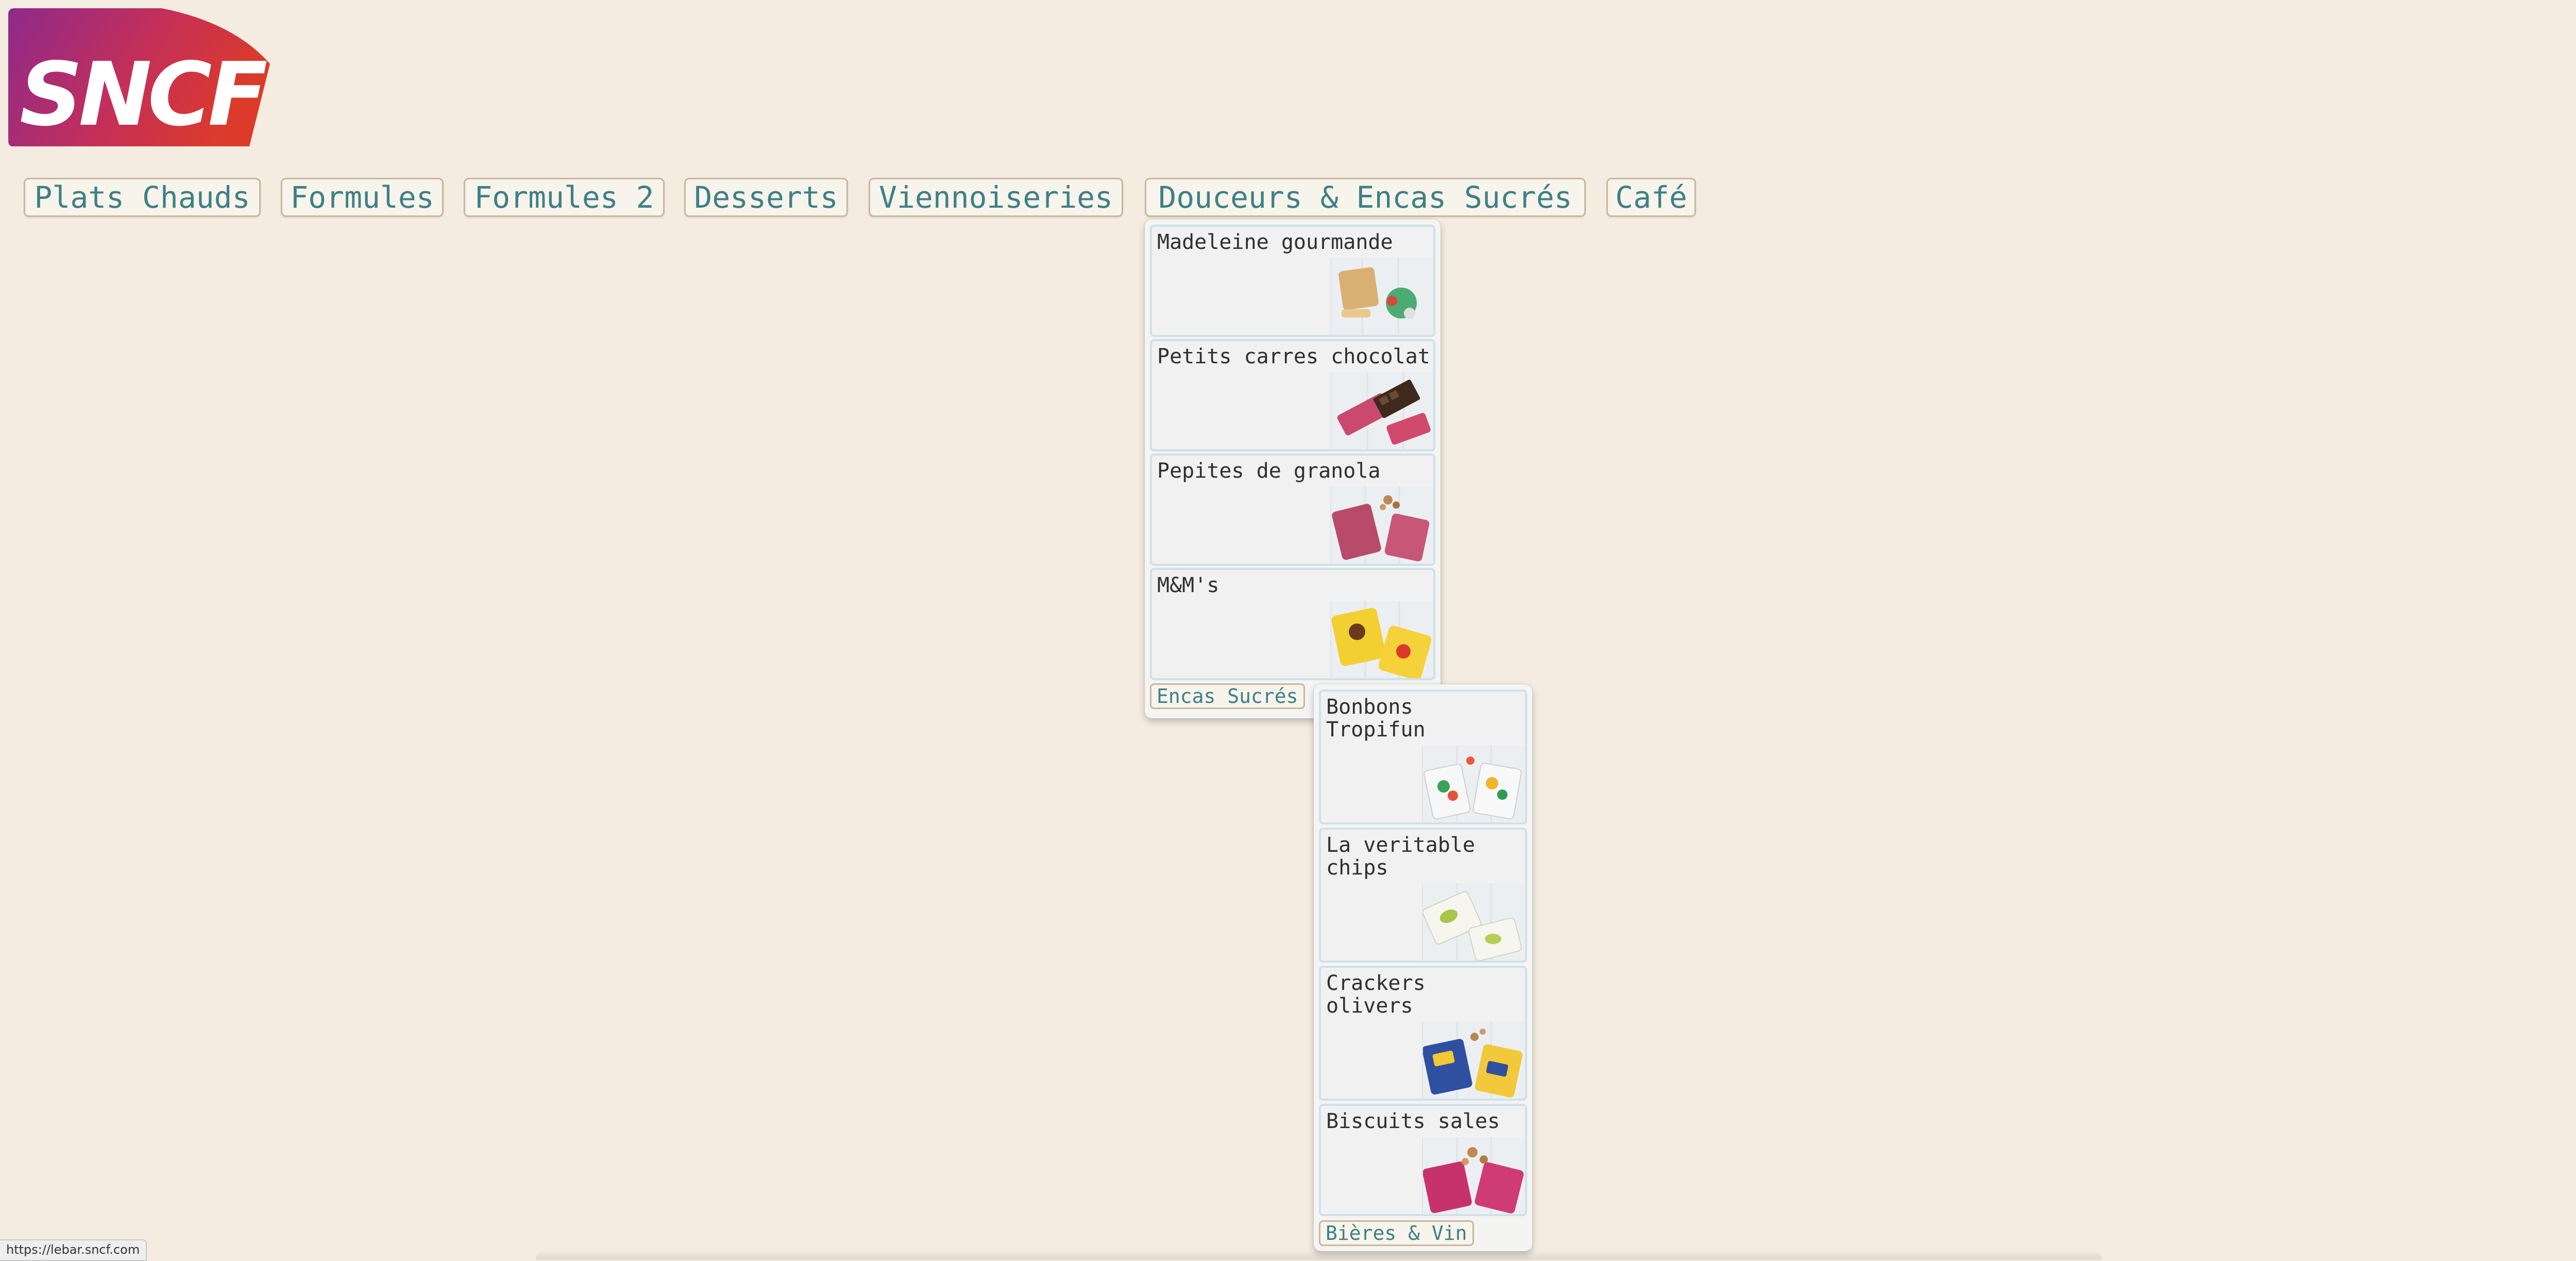 The image size is (2576, 1261). Describe the element at coordinates (142, 197) in the screenshot. I see `nav-plats-chauds: Plats Chauds` at that location.